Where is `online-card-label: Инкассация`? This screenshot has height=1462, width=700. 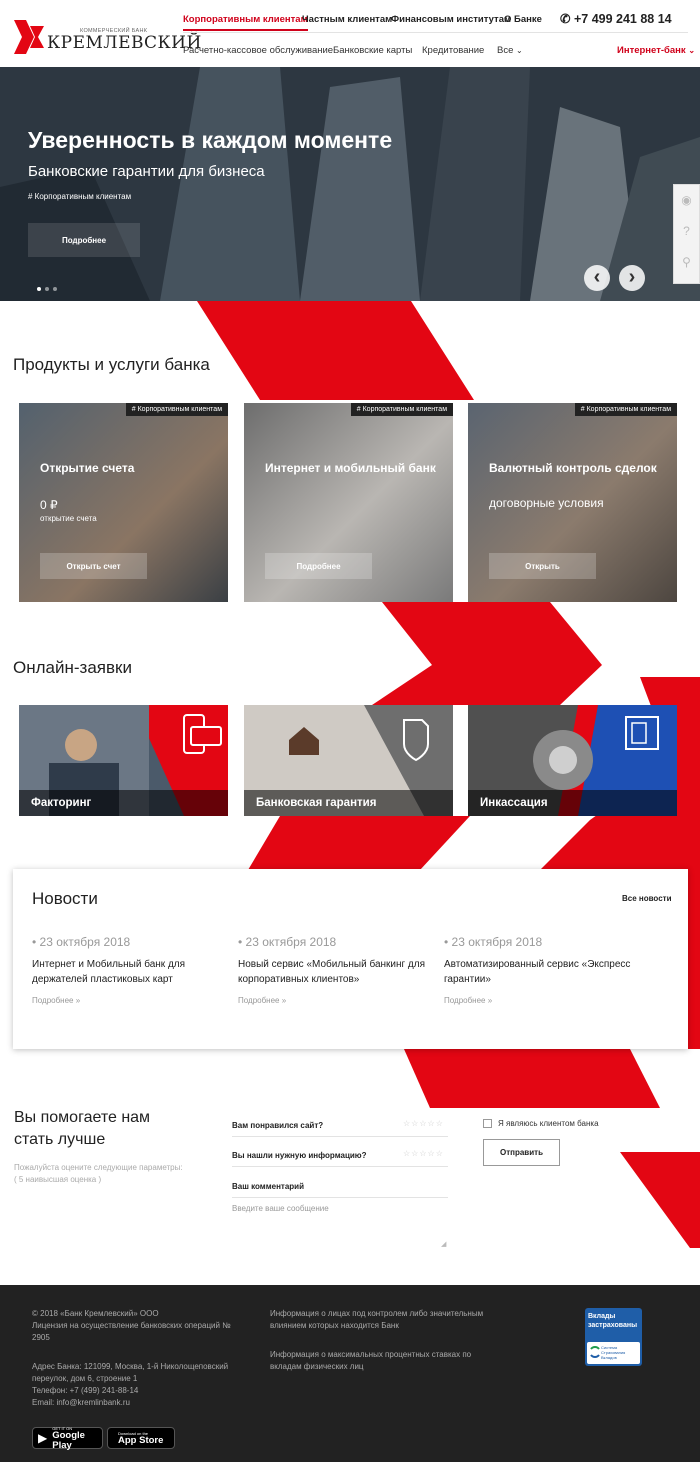
online-card-label: Инкассация is located at coordinates (572, 803).